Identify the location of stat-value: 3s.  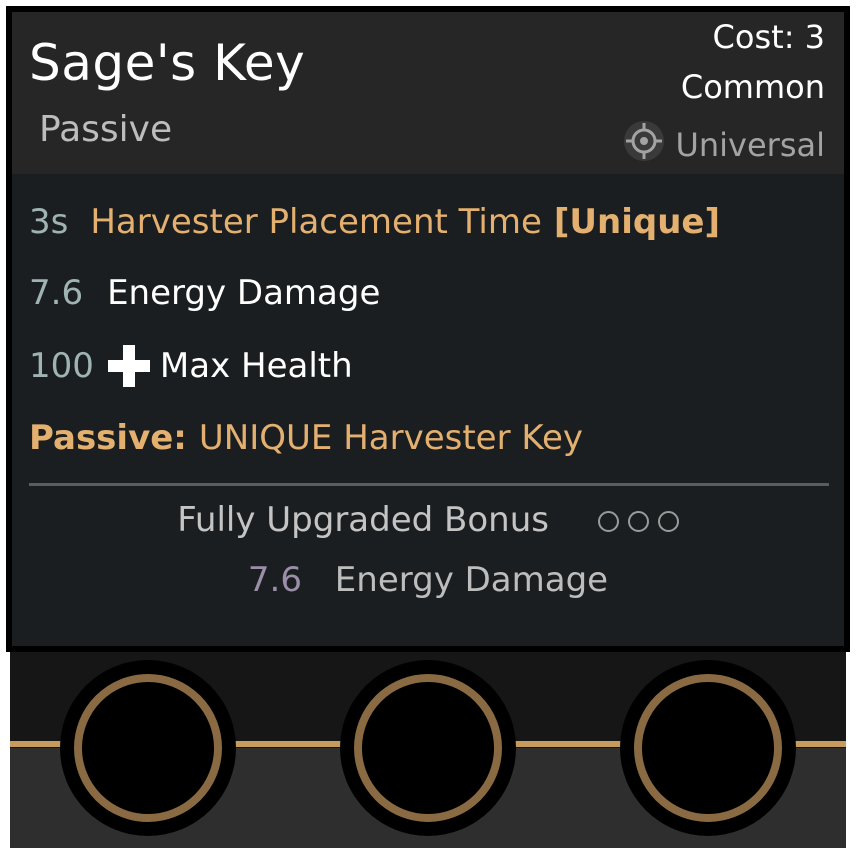
(49, 222).